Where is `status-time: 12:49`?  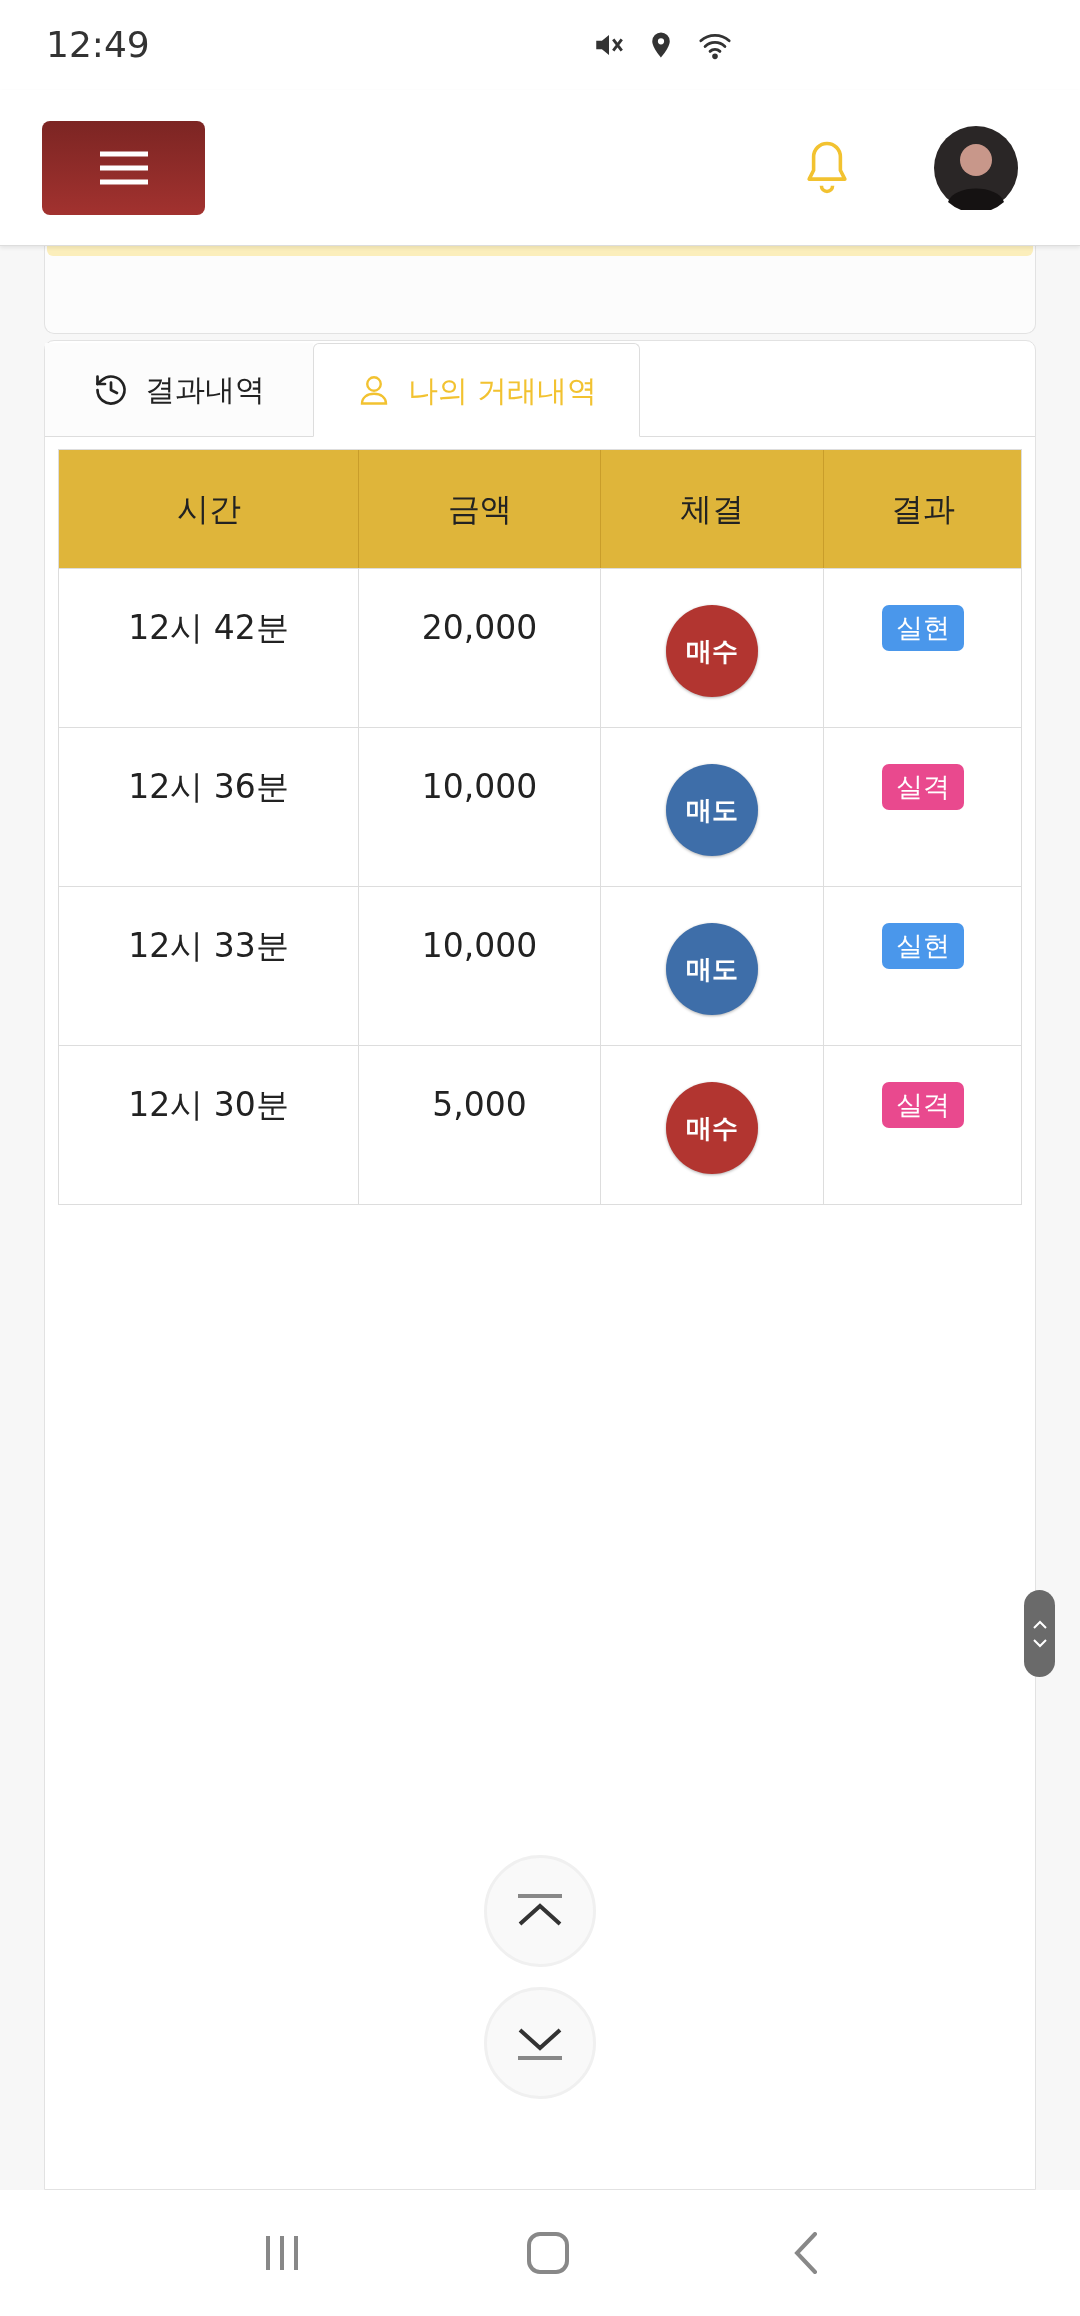 status-time: 12:49 is located at coordinates (98, 45).